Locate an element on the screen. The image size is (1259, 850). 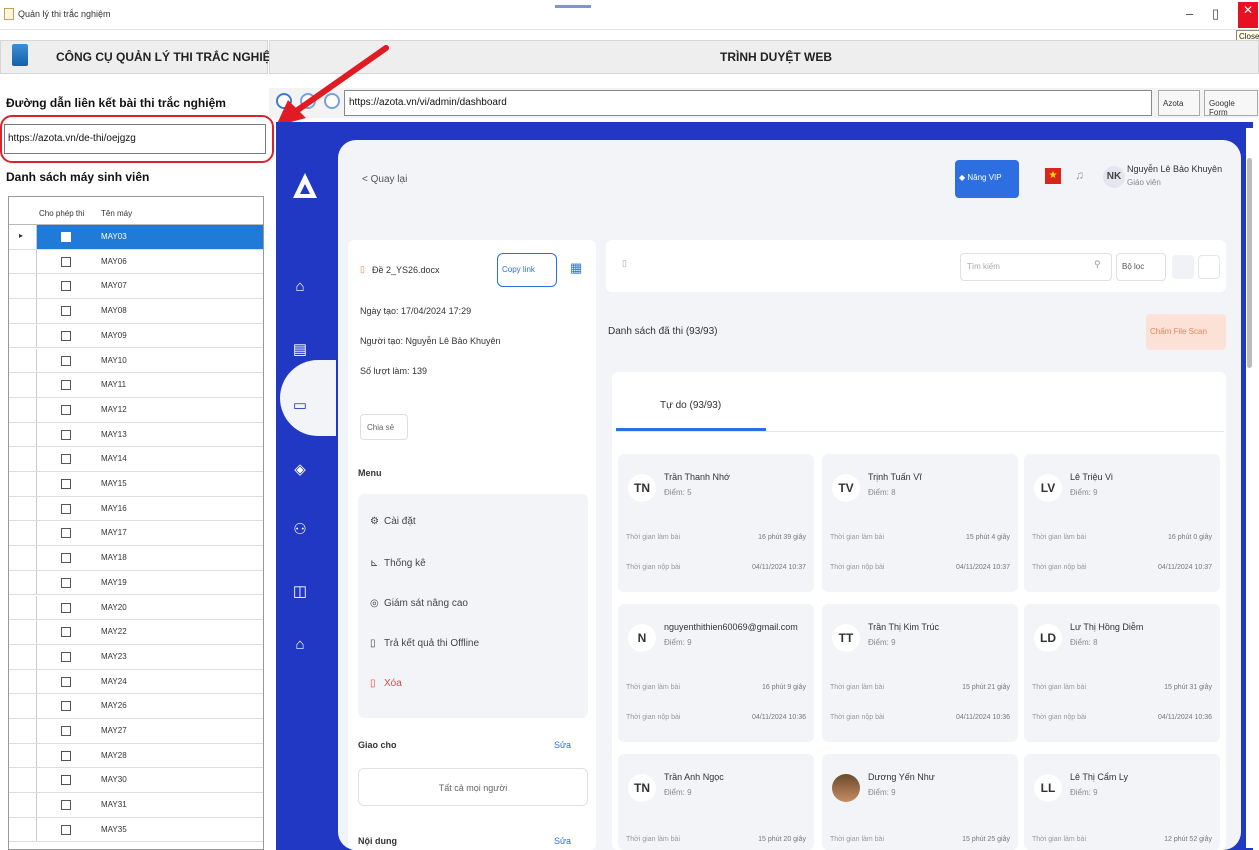
table-row: MAY31 is located at coordinates (136, 805).